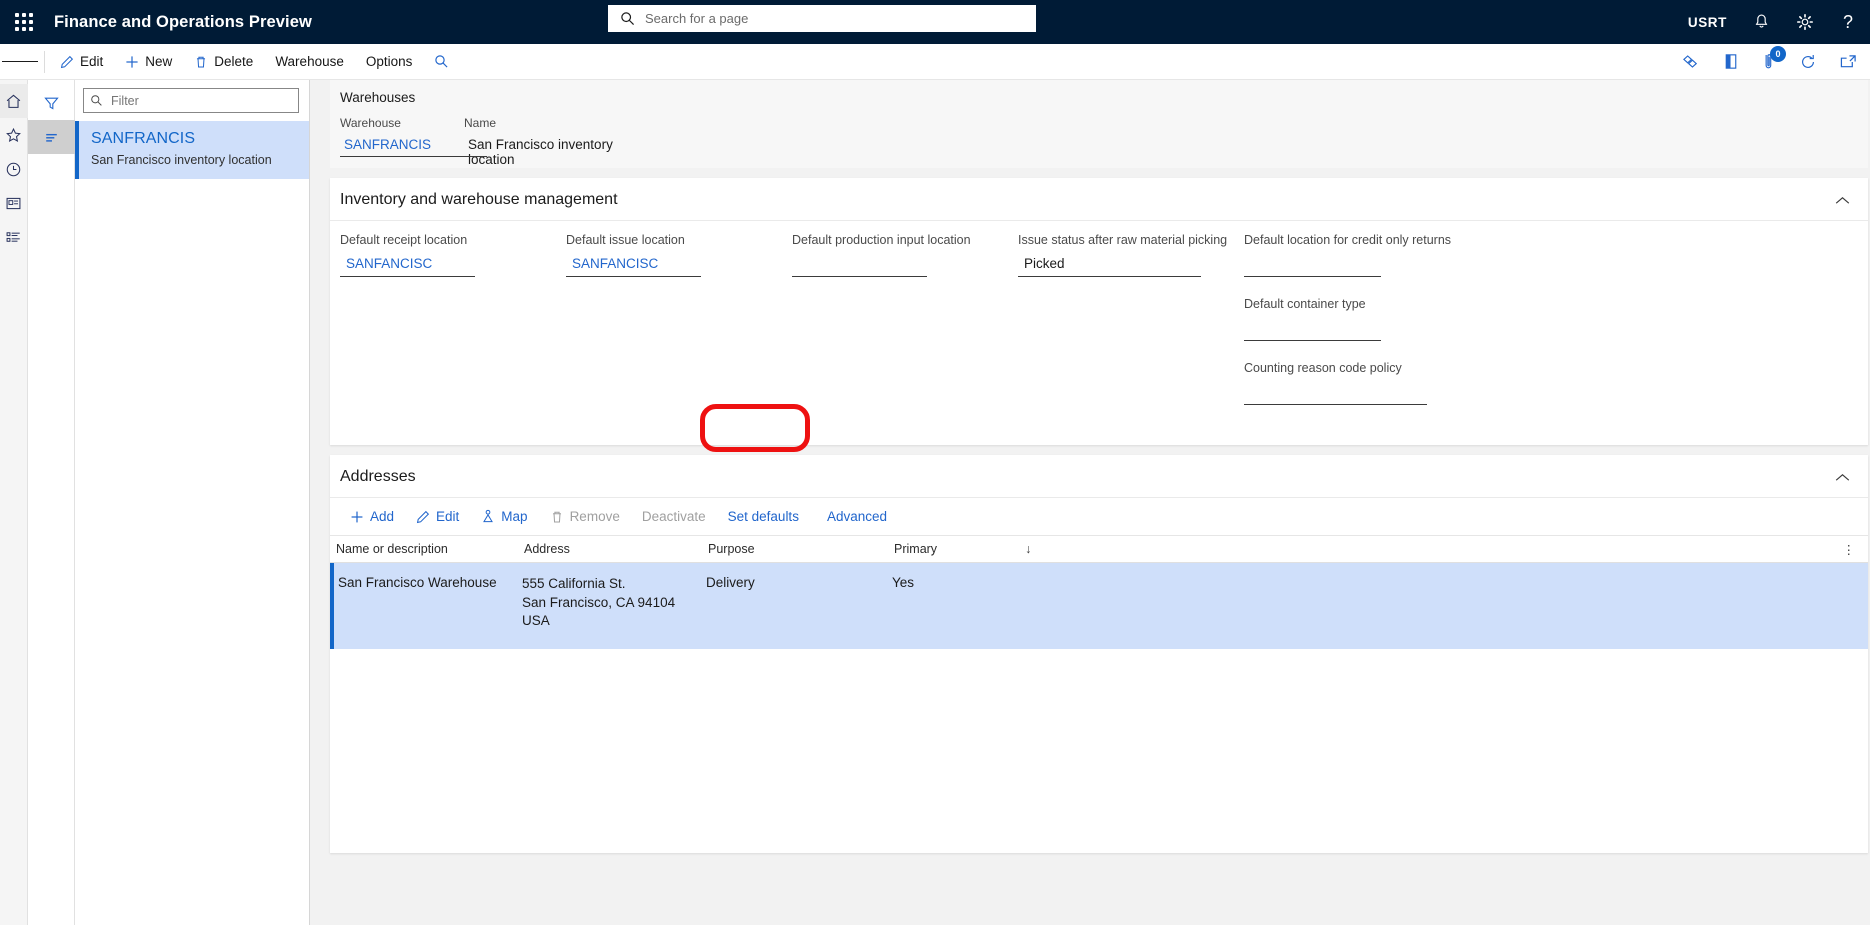 The height and width of the screenshot is (925, 1870). Describe the element at coordinates (1848, 22) in the screenshot. I see `question-mark-icon: ?` at that location.